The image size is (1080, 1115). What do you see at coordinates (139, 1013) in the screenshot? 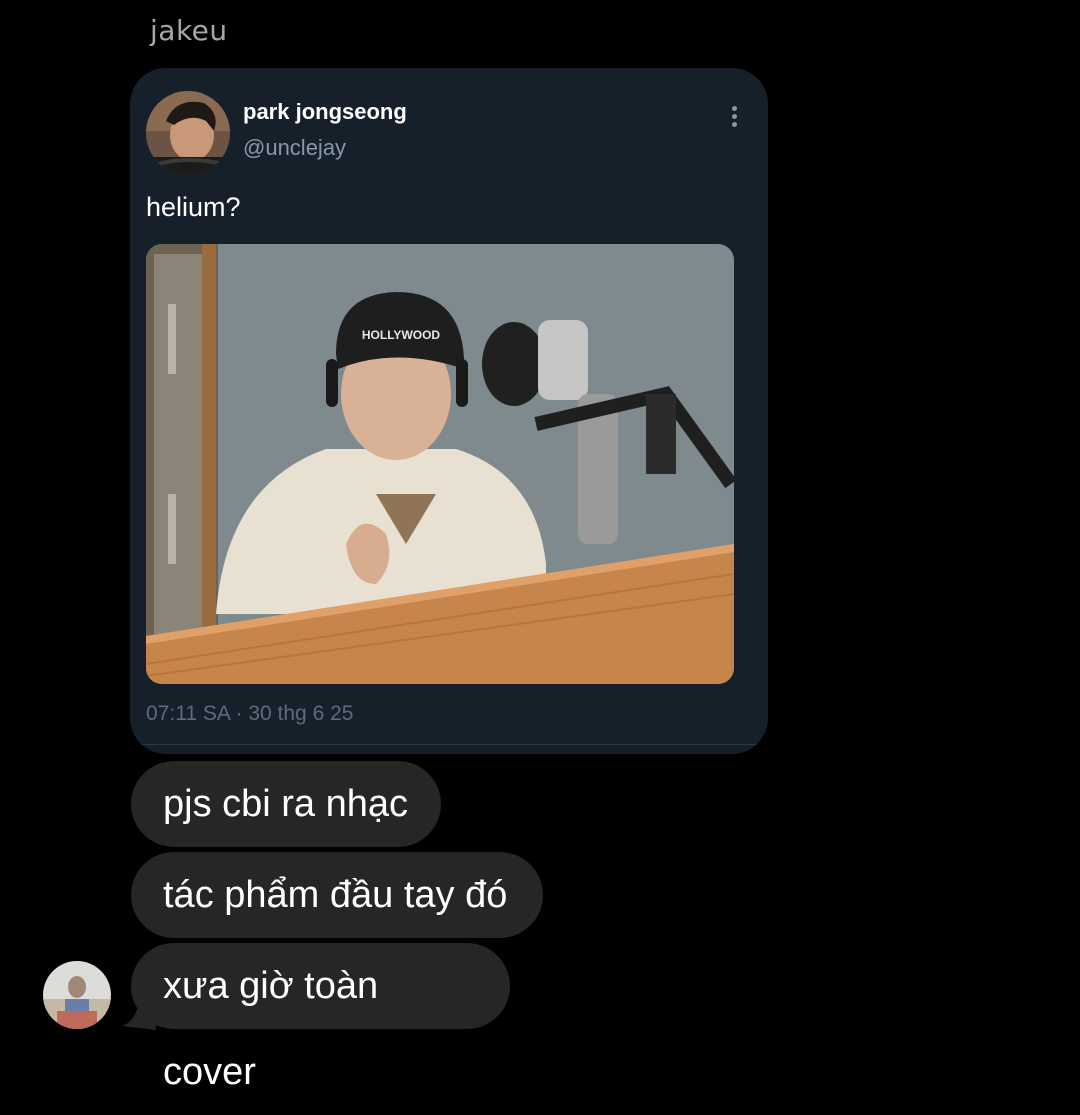
I see `bubble-tail` at bounding box center [139, 1013].